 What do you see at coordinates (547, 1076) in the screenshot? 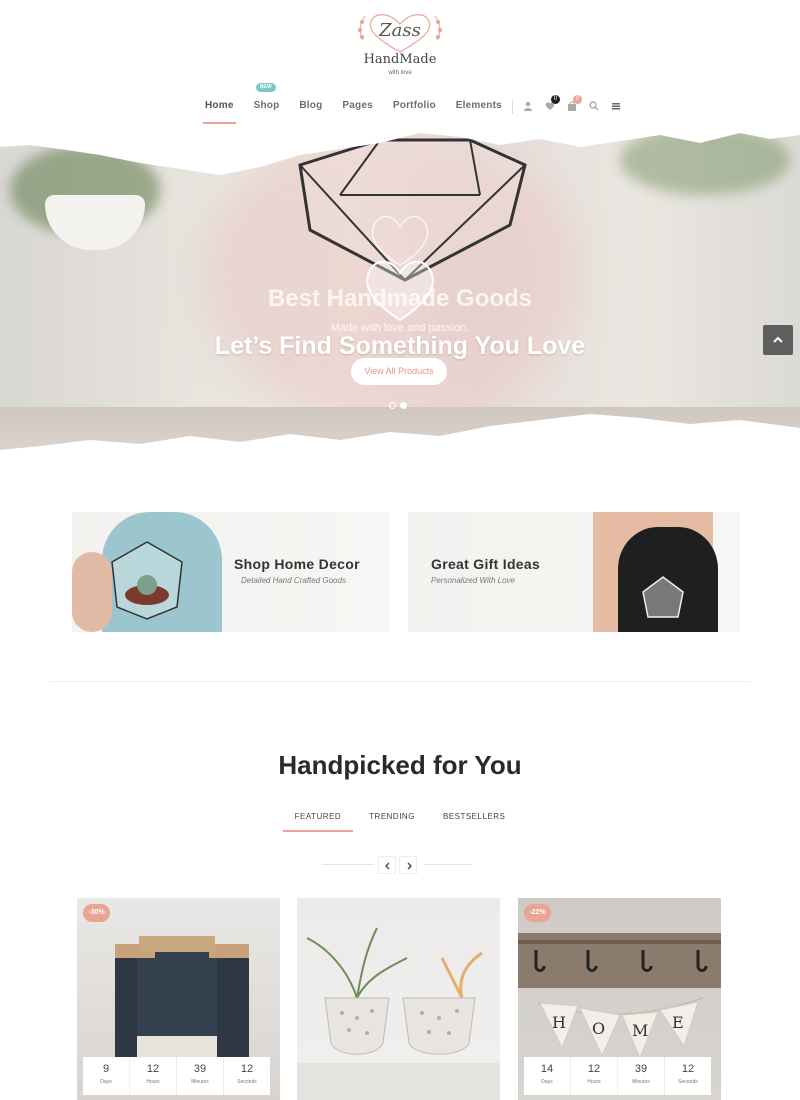
I see `countdown-days: 14 Days` at bounding box center [547, 1076].